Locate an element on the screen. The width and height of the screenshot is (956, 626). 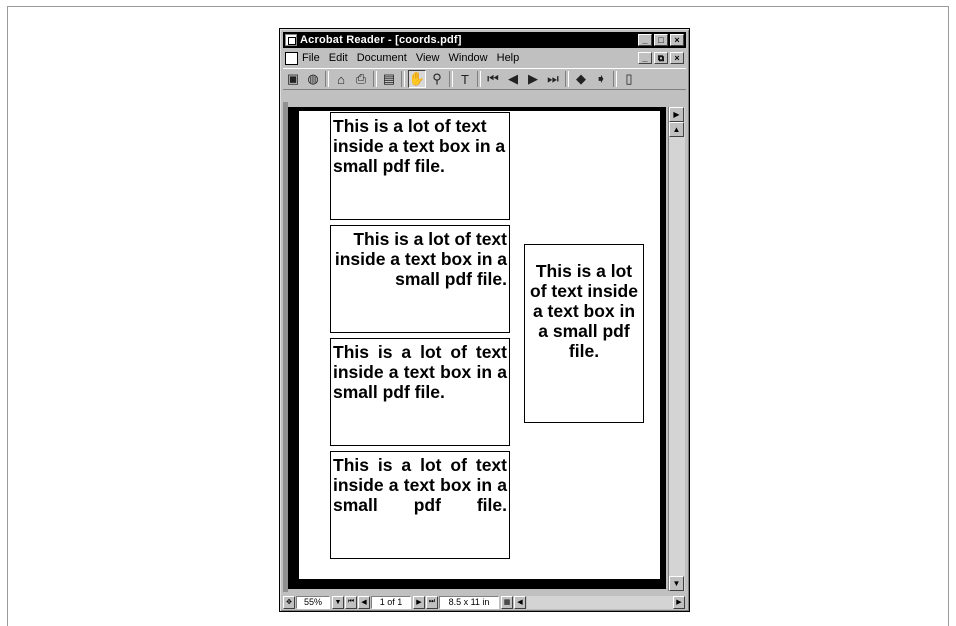
close-button: × is located at coordinates (677, 40).